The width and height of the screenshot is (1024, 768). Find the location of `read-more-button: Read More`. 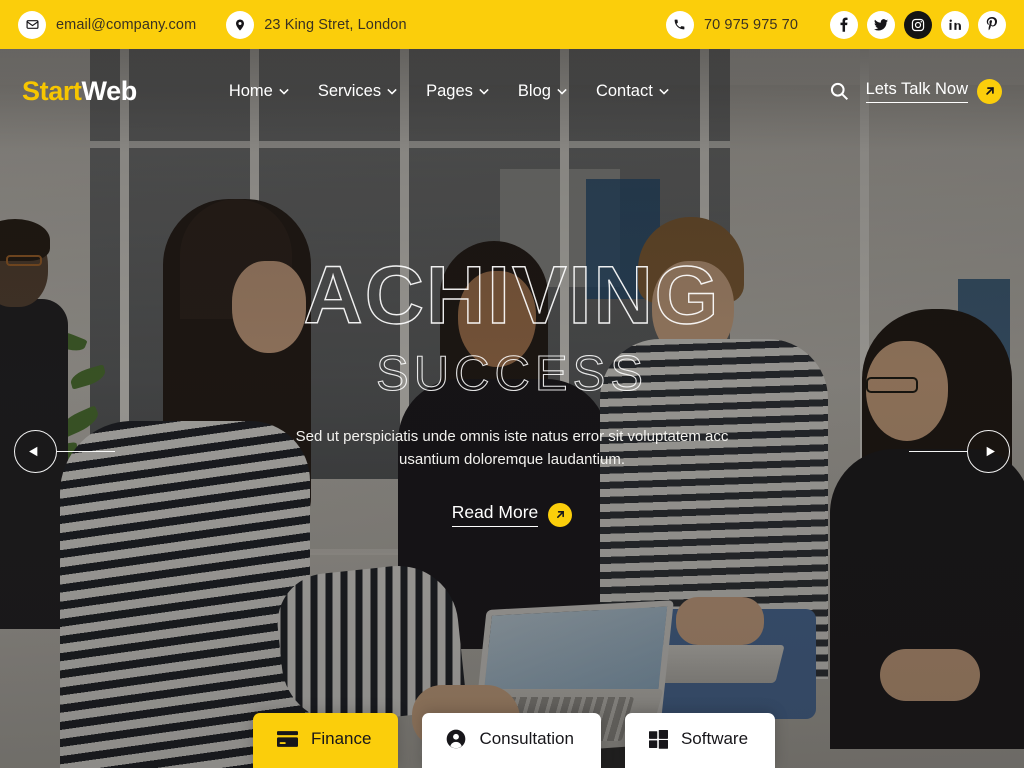

read-more-button: Read More is located at coordinates (512, 515).